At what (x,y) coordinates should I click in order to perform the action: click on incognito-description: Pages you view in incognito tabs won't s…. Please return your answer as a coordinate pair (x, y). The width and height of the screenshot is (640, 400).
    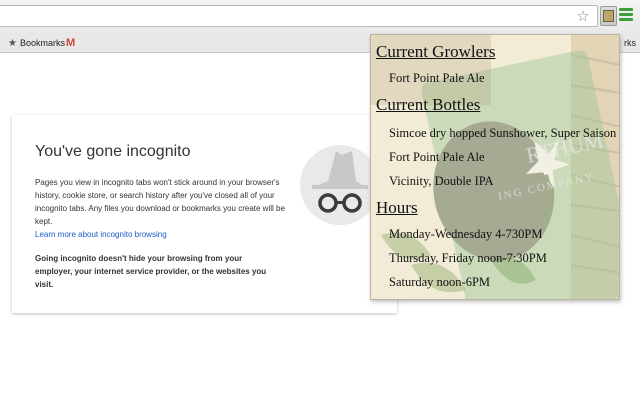
    Looking at the image, I should click on (161, 208).